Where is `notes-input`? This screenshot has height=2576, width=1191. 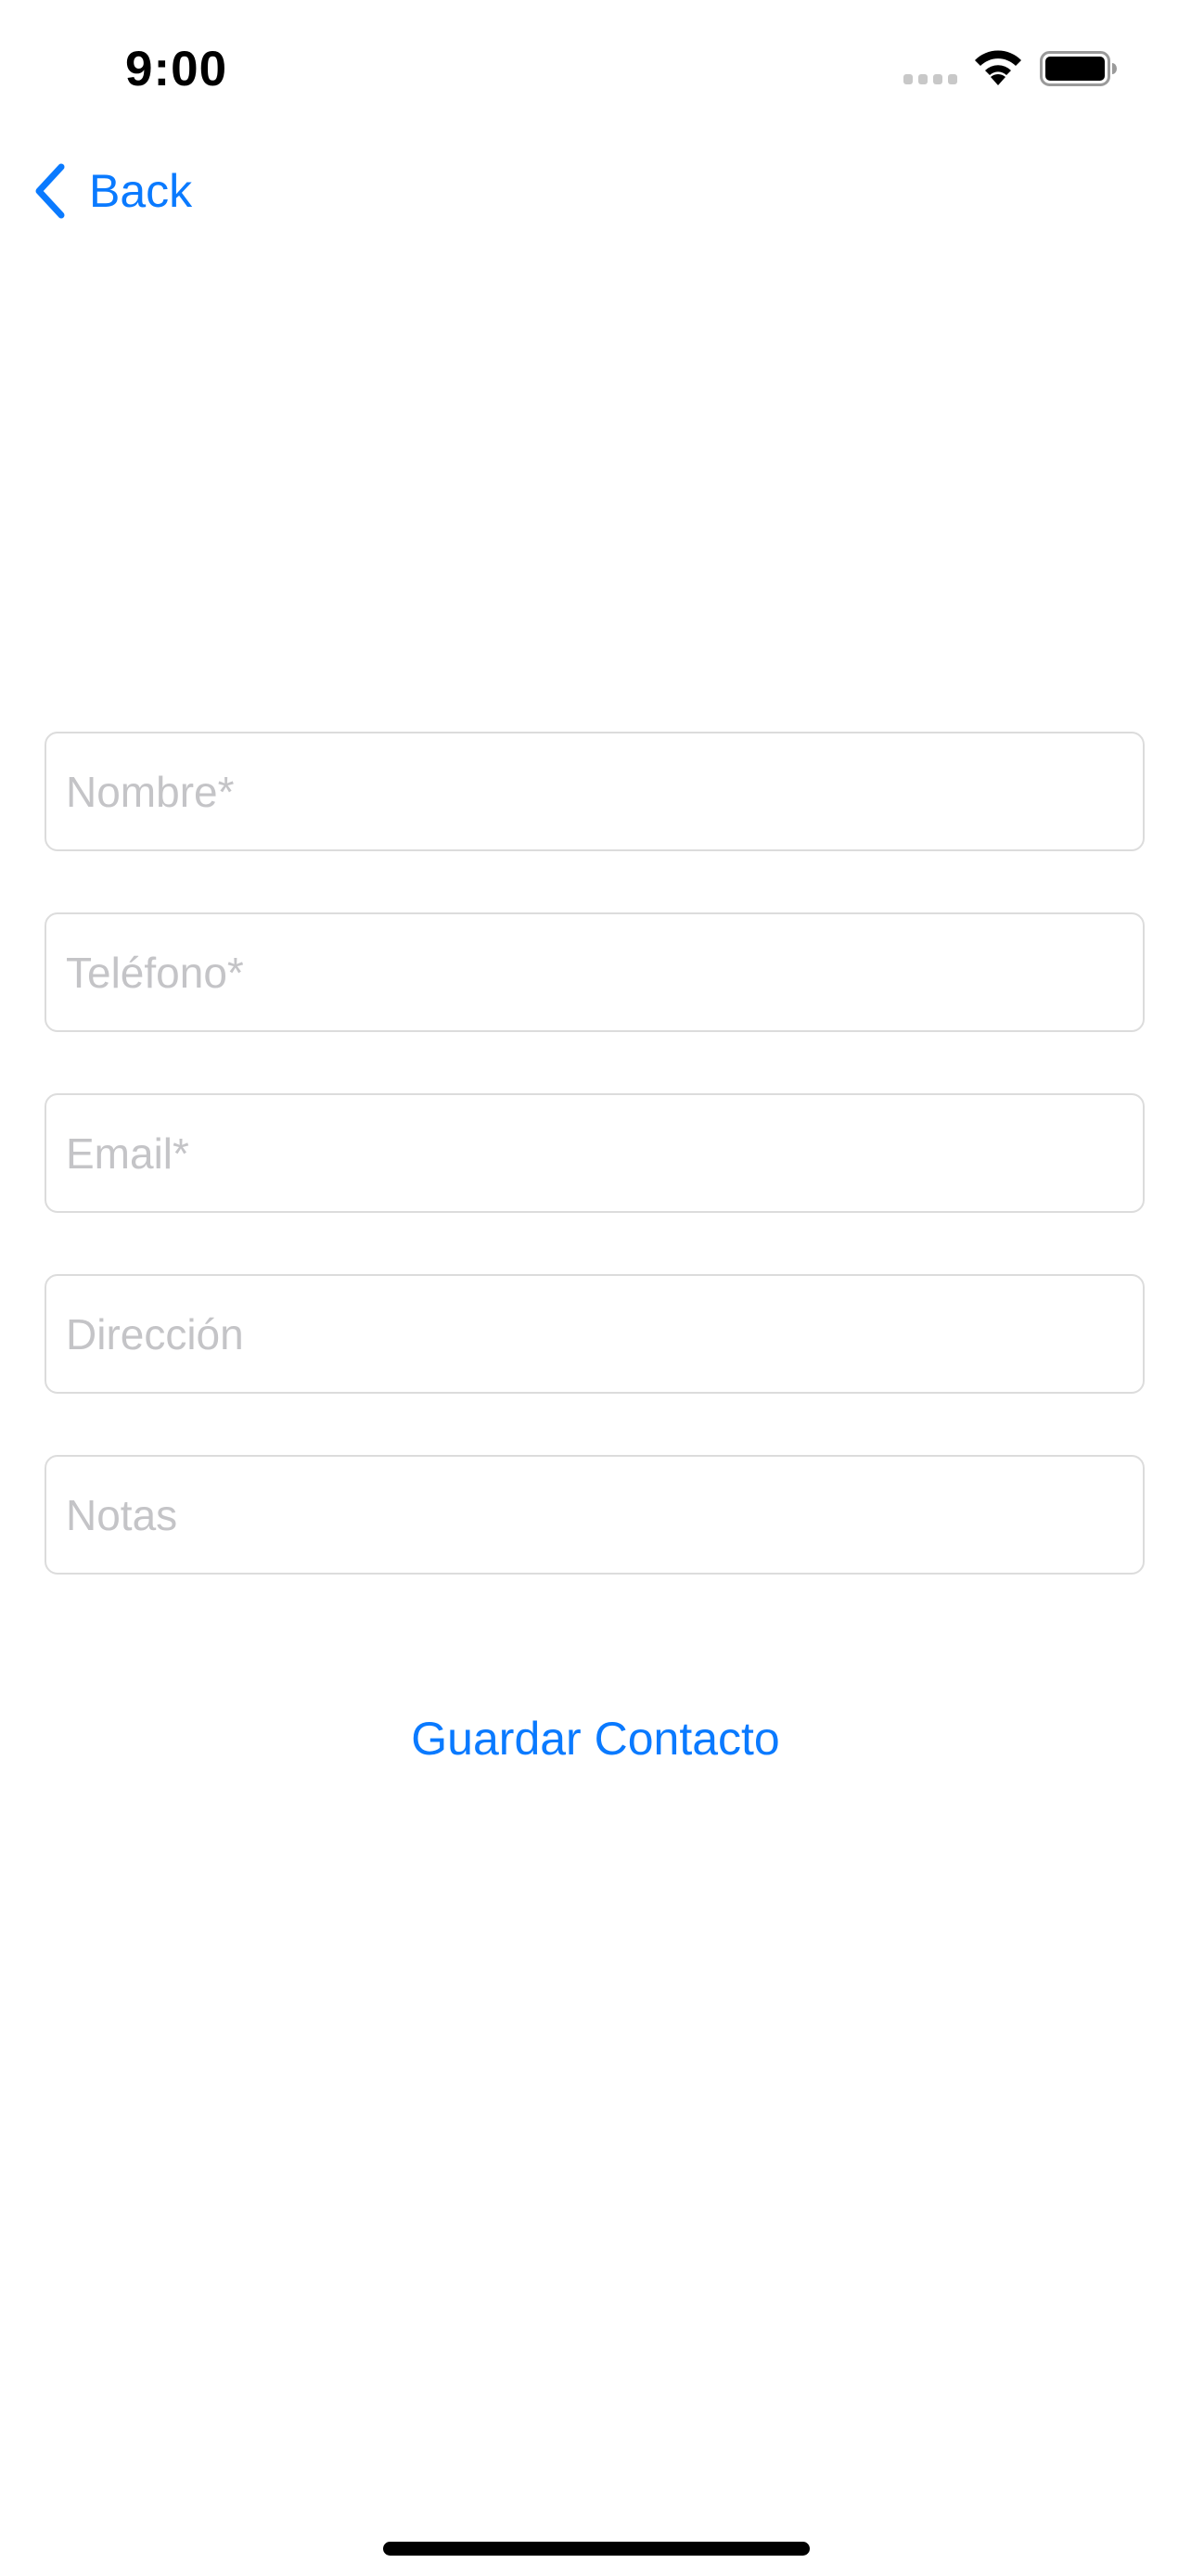 notes-input is located at coordinates (594, 1515).